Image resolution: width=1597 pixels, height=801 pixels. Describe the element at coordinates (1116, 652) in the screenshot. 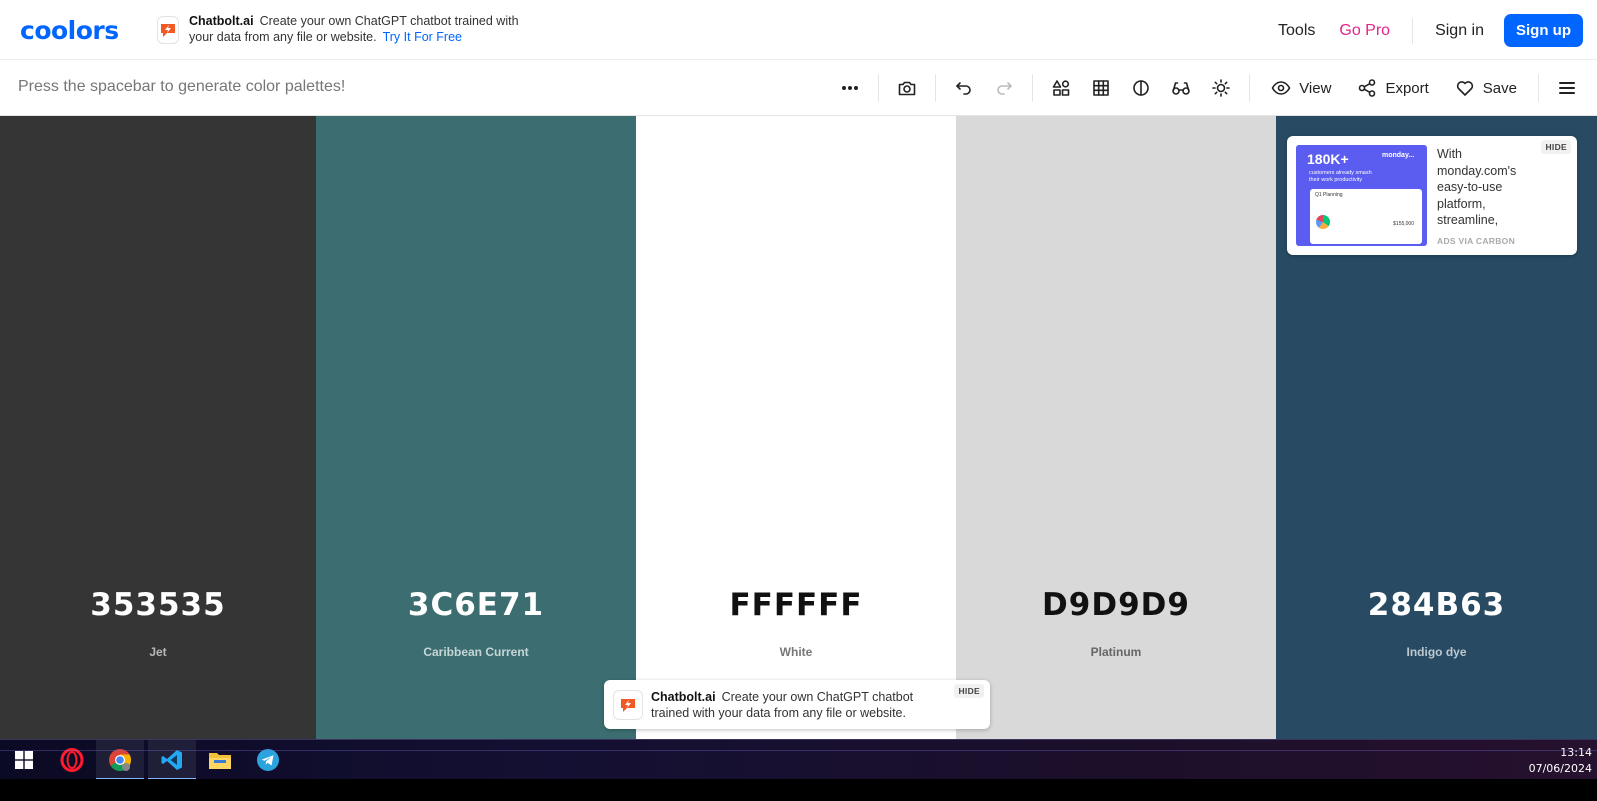

I see `color-name: Platinum` at that location.